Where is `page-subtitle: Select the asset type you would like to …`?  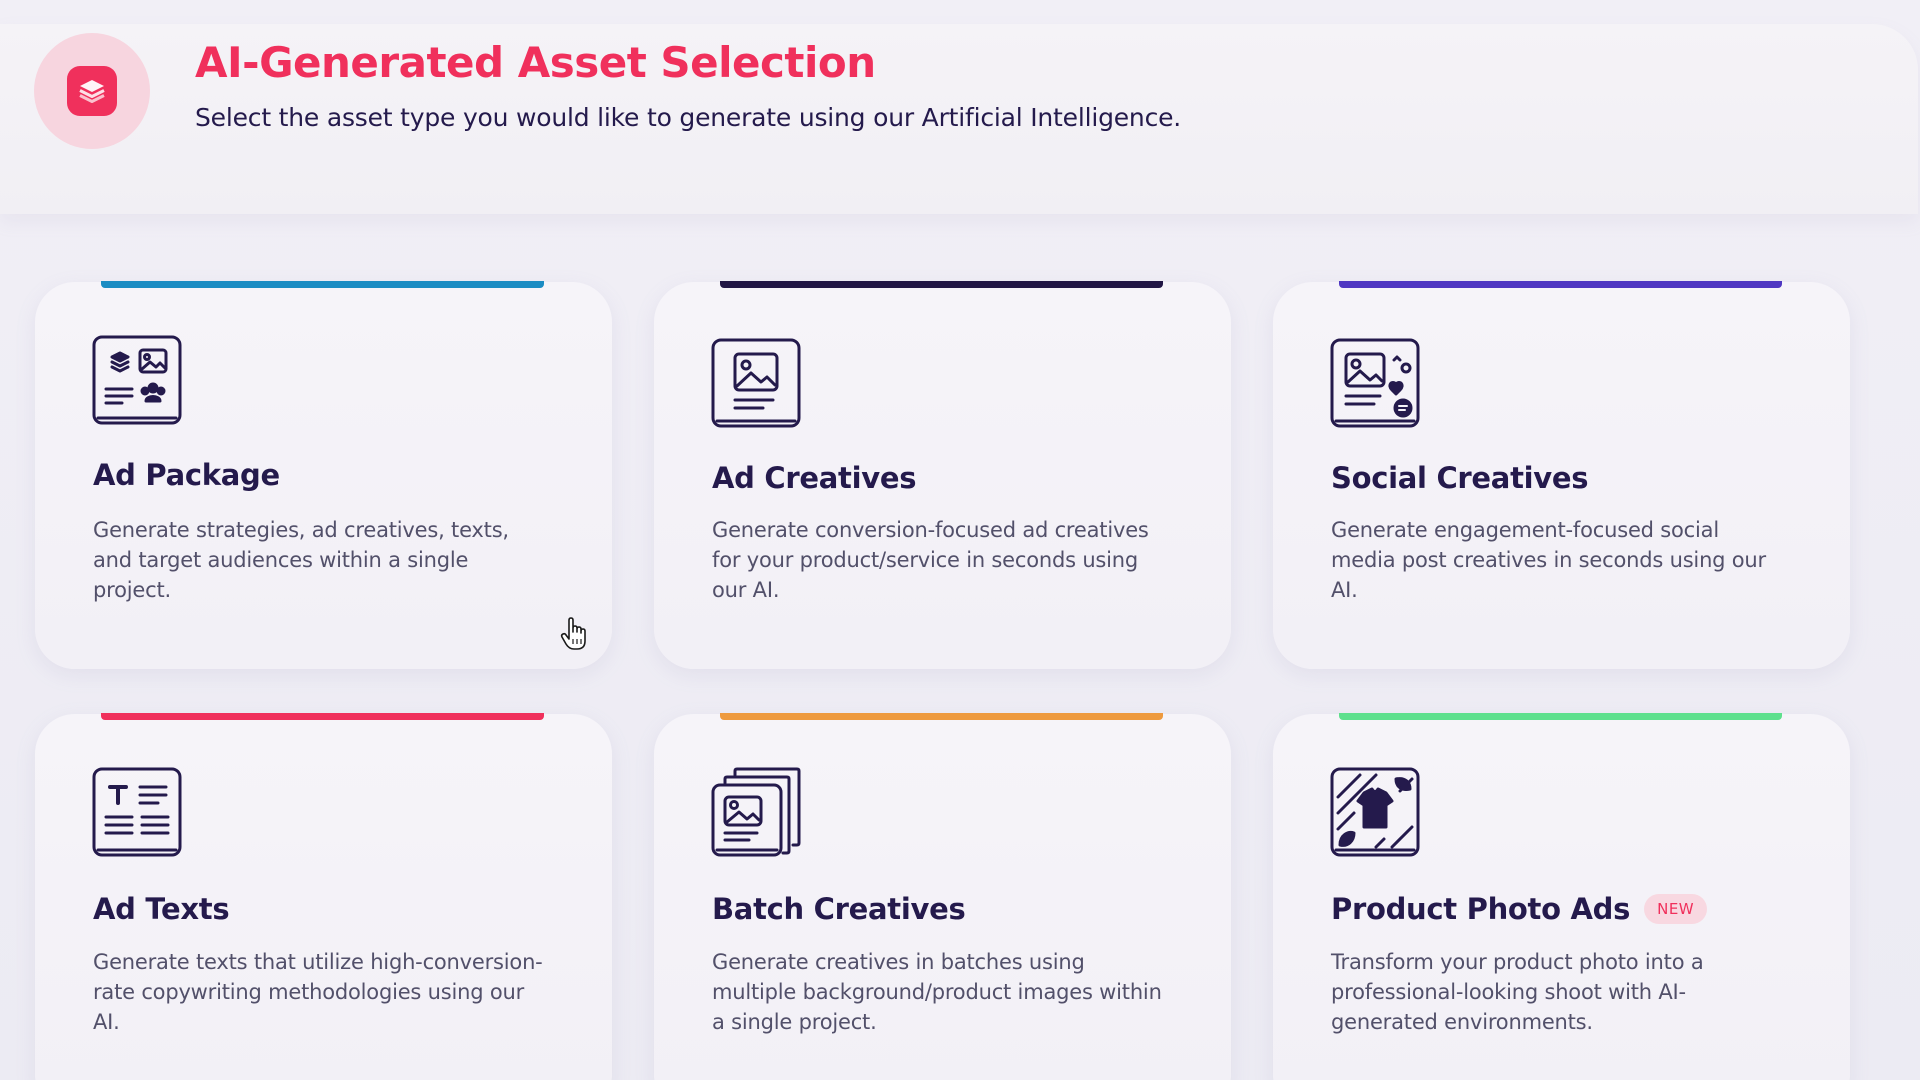 page-subtitle: Select the asset type you would like to … is located at coordinates (688, 117).